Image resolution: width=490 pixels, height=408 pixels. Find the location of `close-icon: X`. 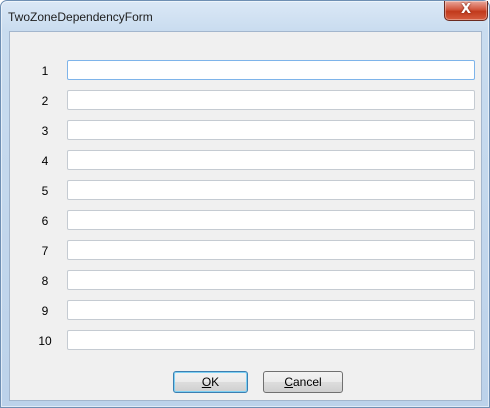

close-icon: X is located at coordinates (466, 9).